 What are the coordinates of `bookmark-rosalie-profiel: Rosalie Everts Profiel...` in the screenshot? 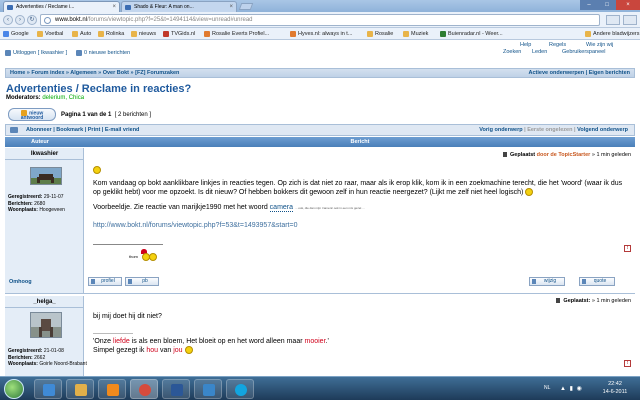 It's located at (236, 33).